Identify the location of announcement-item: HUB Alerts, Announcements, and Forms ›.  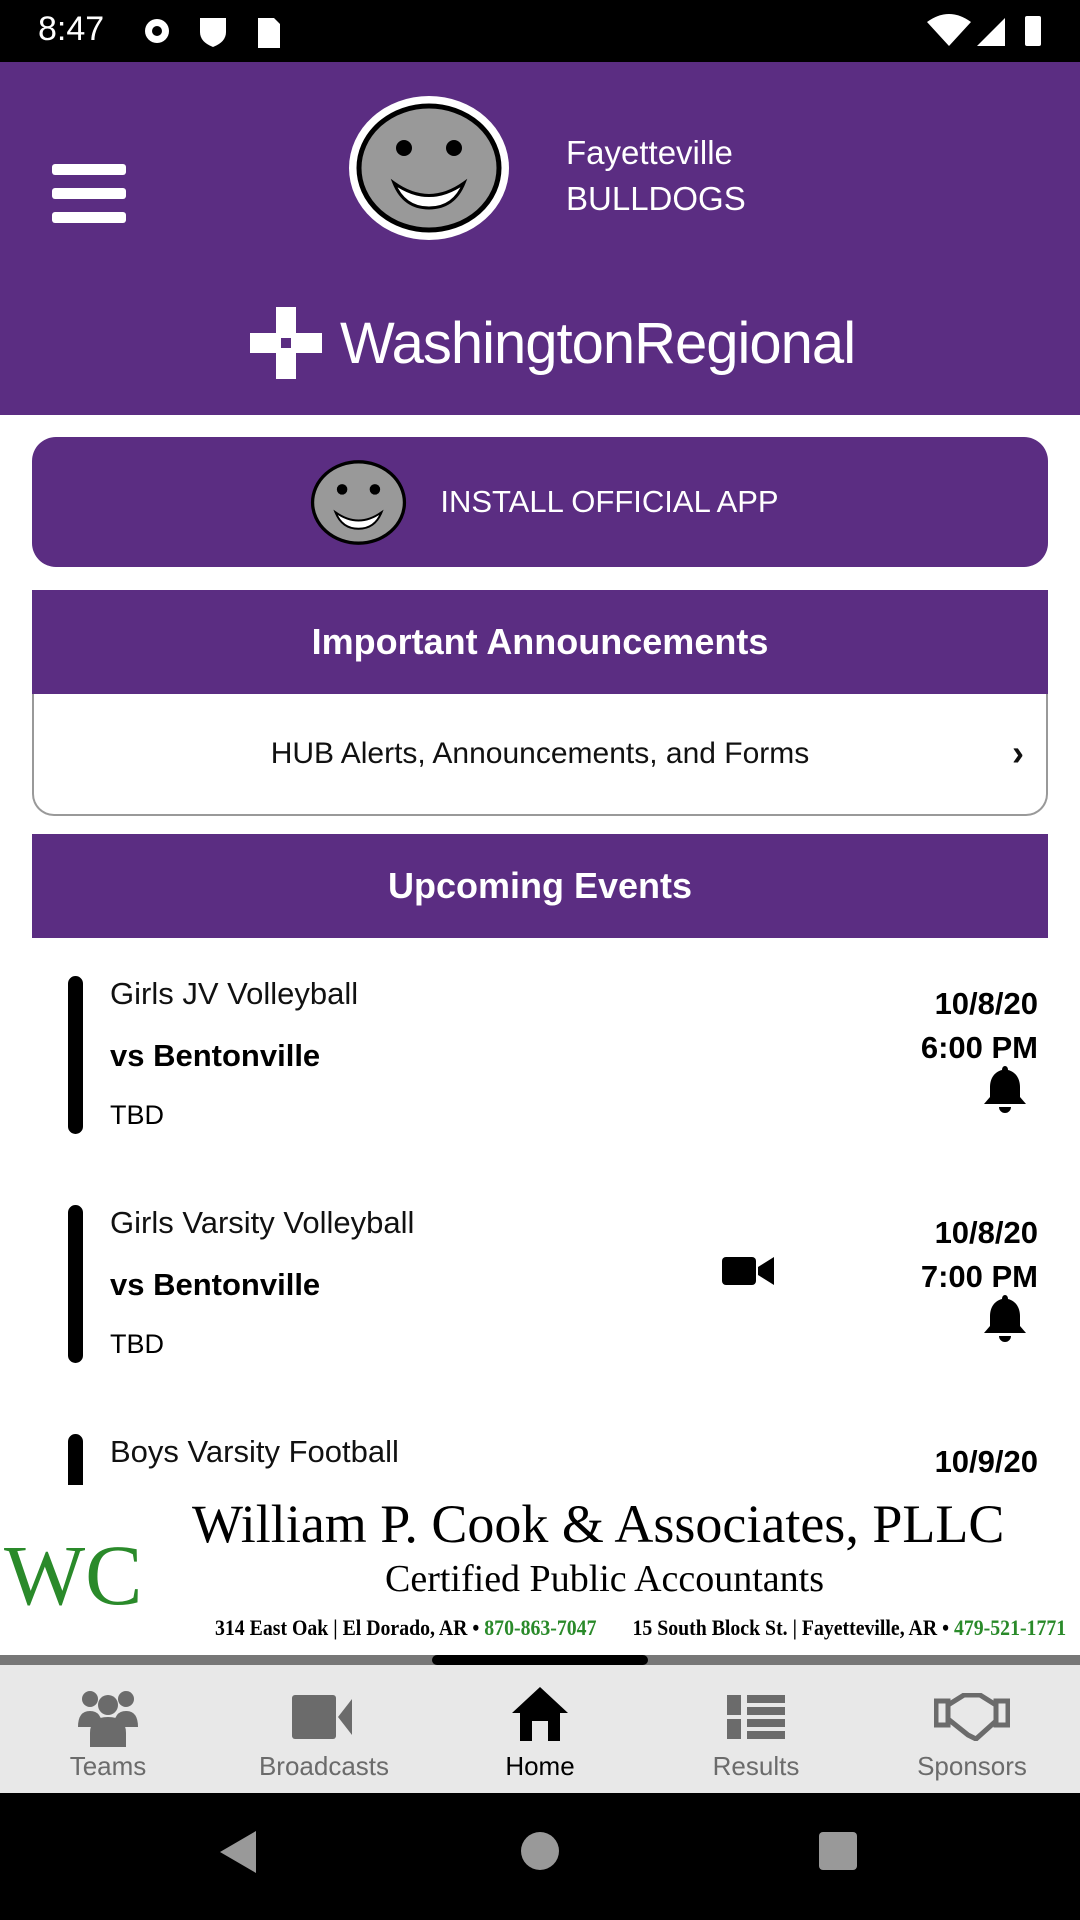
(540, 755).